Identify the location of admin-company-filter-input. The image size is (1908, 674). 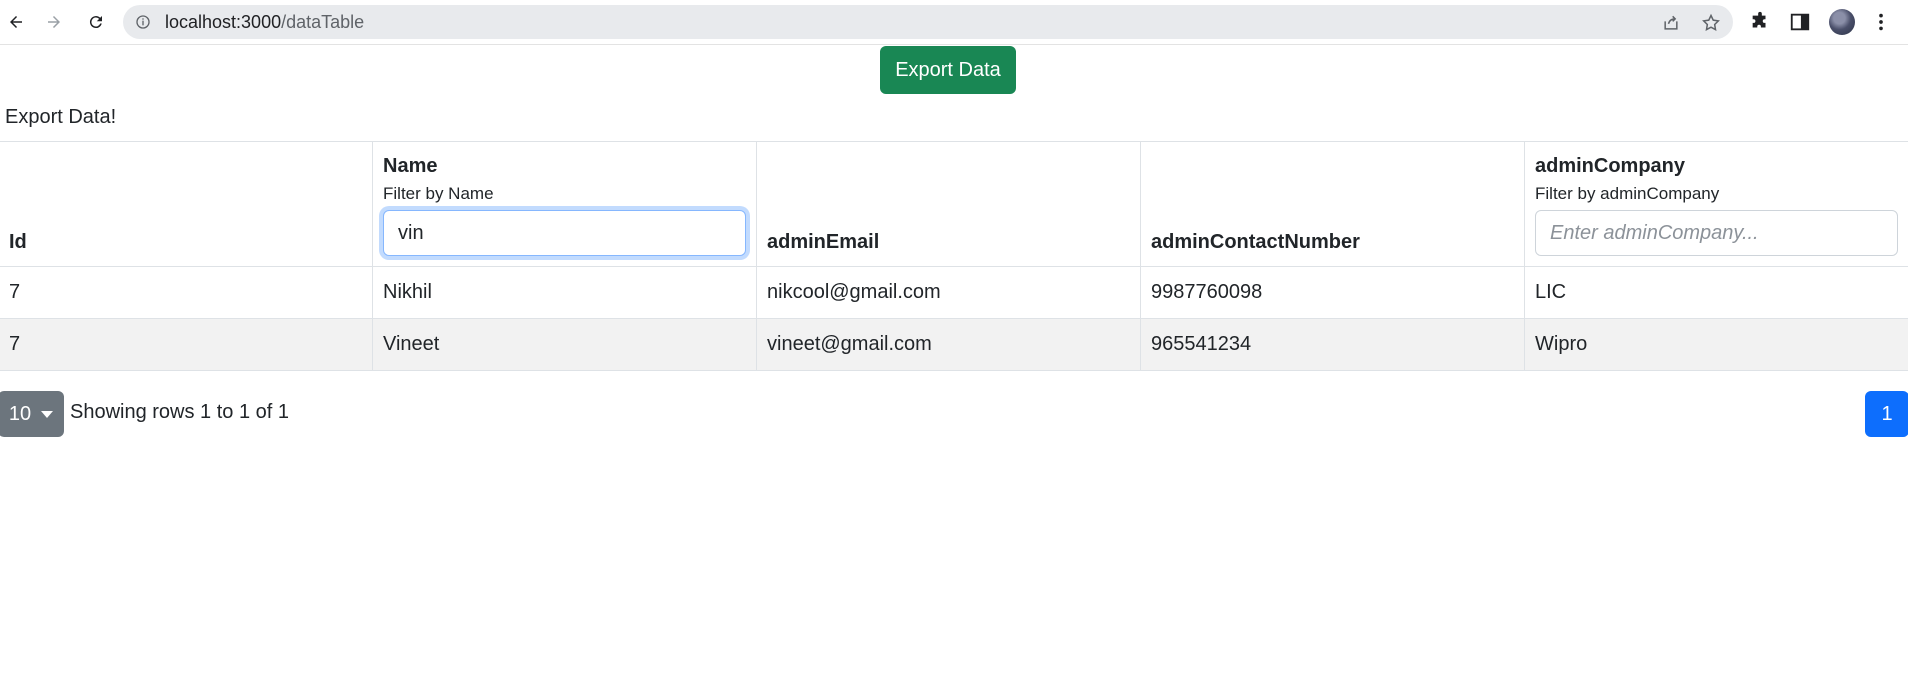
(1716, 233).